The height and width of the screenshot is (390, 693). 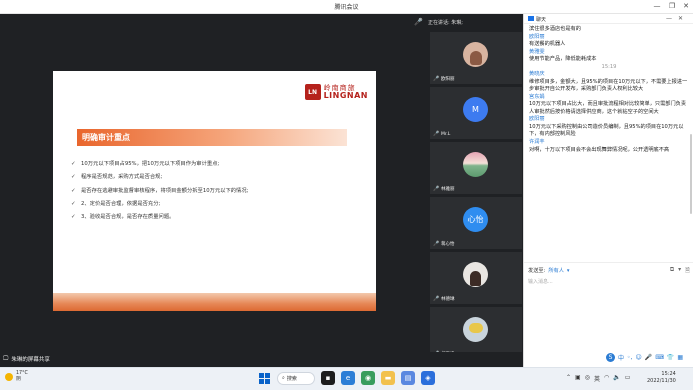 I want to click on speaking-indicator: 正在讲话: 朱琳;, so click(x=445, y=23).